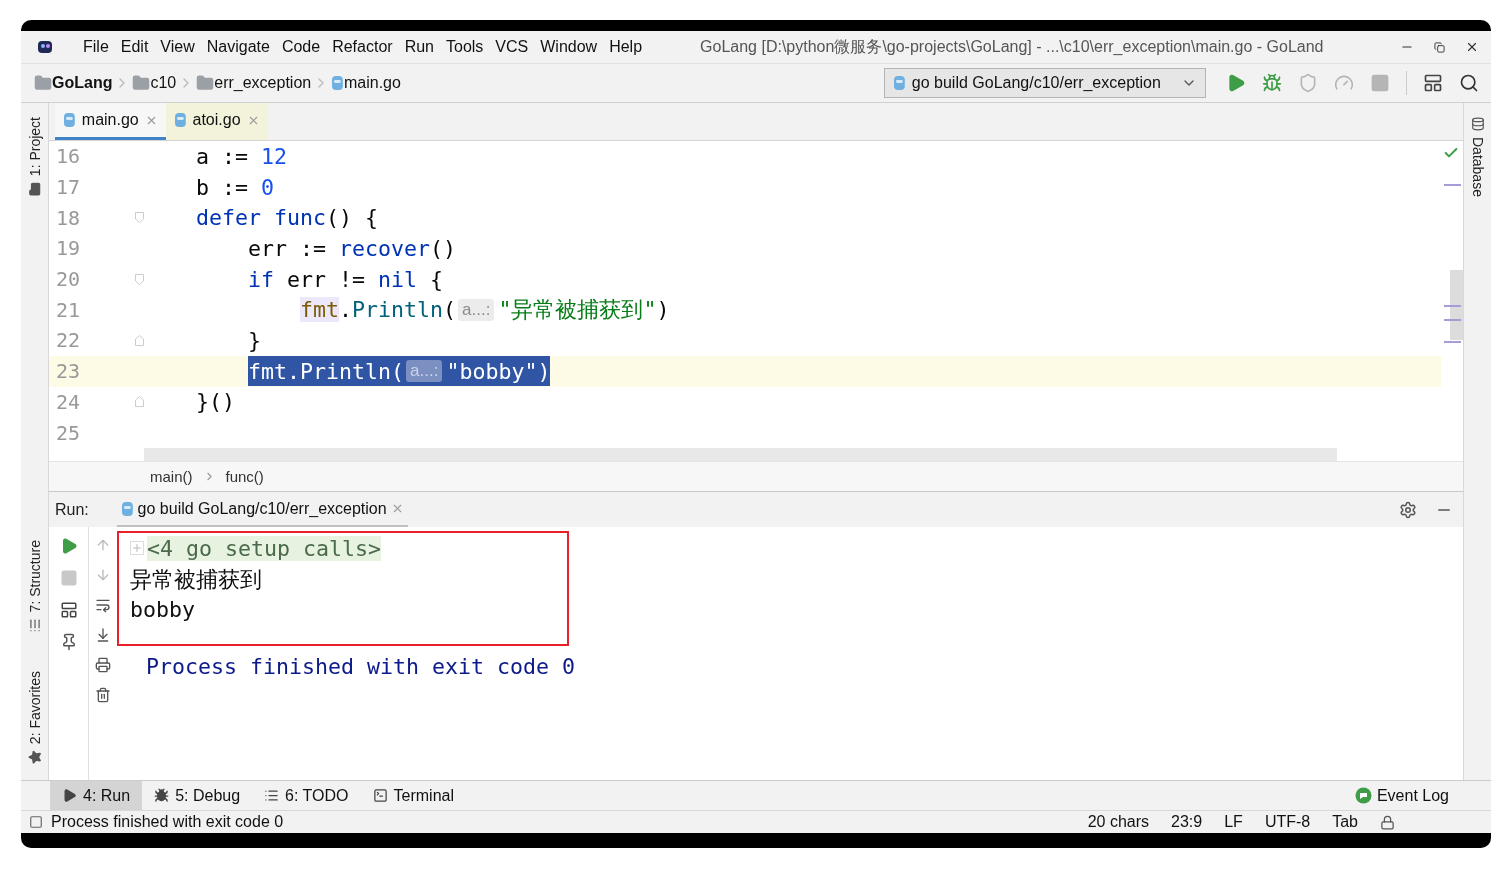 The width and height of the screenshot is (1512, 869). Describe the element at coordinates (1469, 83) in the screenshot. I see `search-icon` at that location.